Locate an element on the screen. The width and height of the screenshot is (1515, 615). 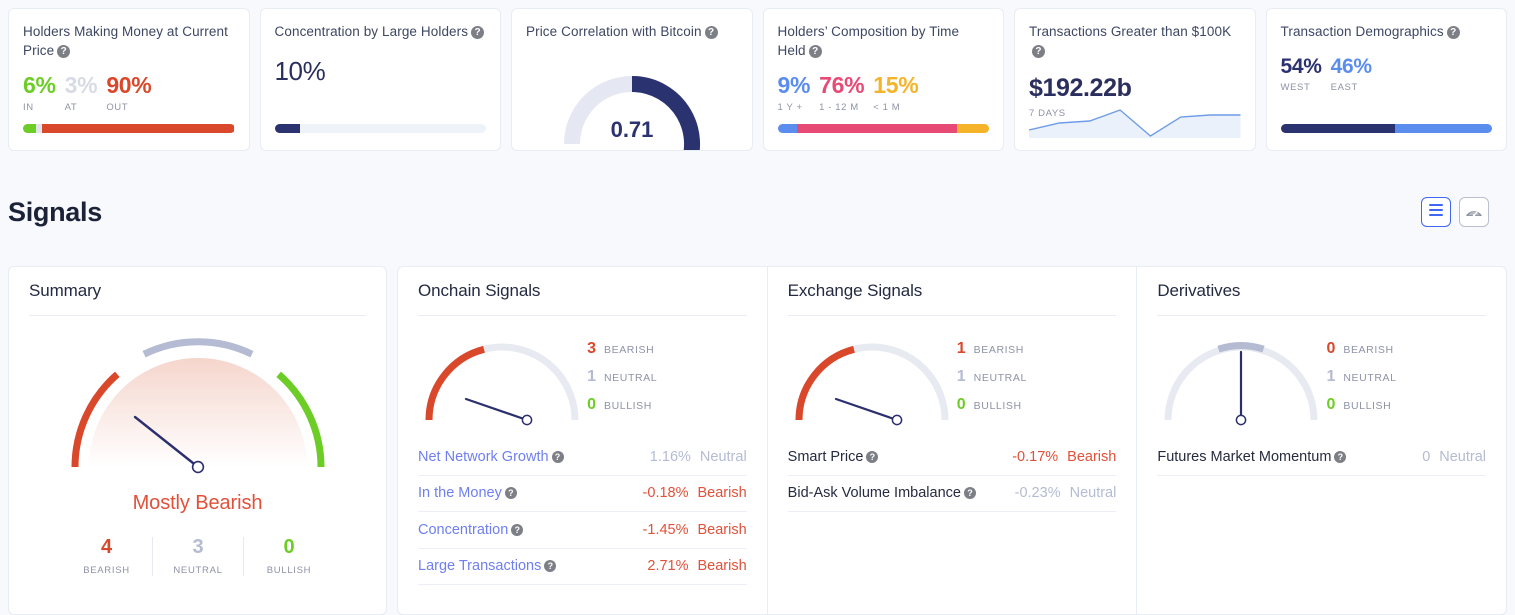
stat-card-price-correlation-bitcoin: Price Correlation with Bitcoin? 0.71 is located at coordinates (632, 79).